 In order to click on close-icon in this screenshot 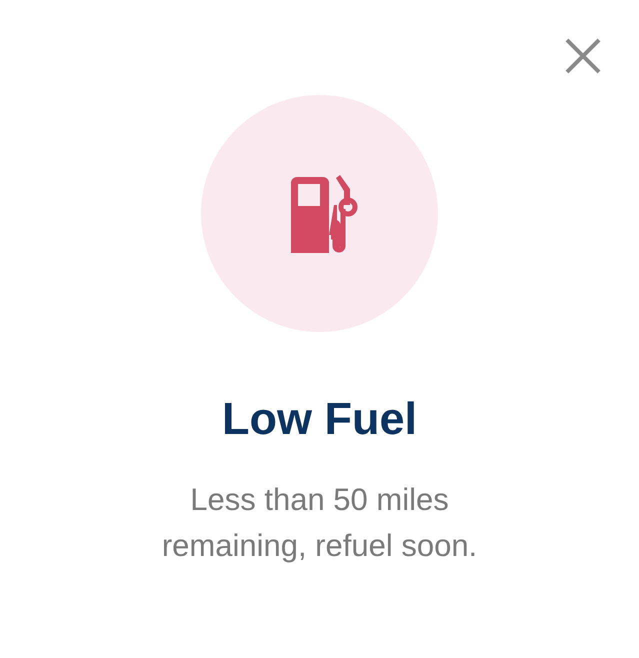, I will do `click(583, 56)`.